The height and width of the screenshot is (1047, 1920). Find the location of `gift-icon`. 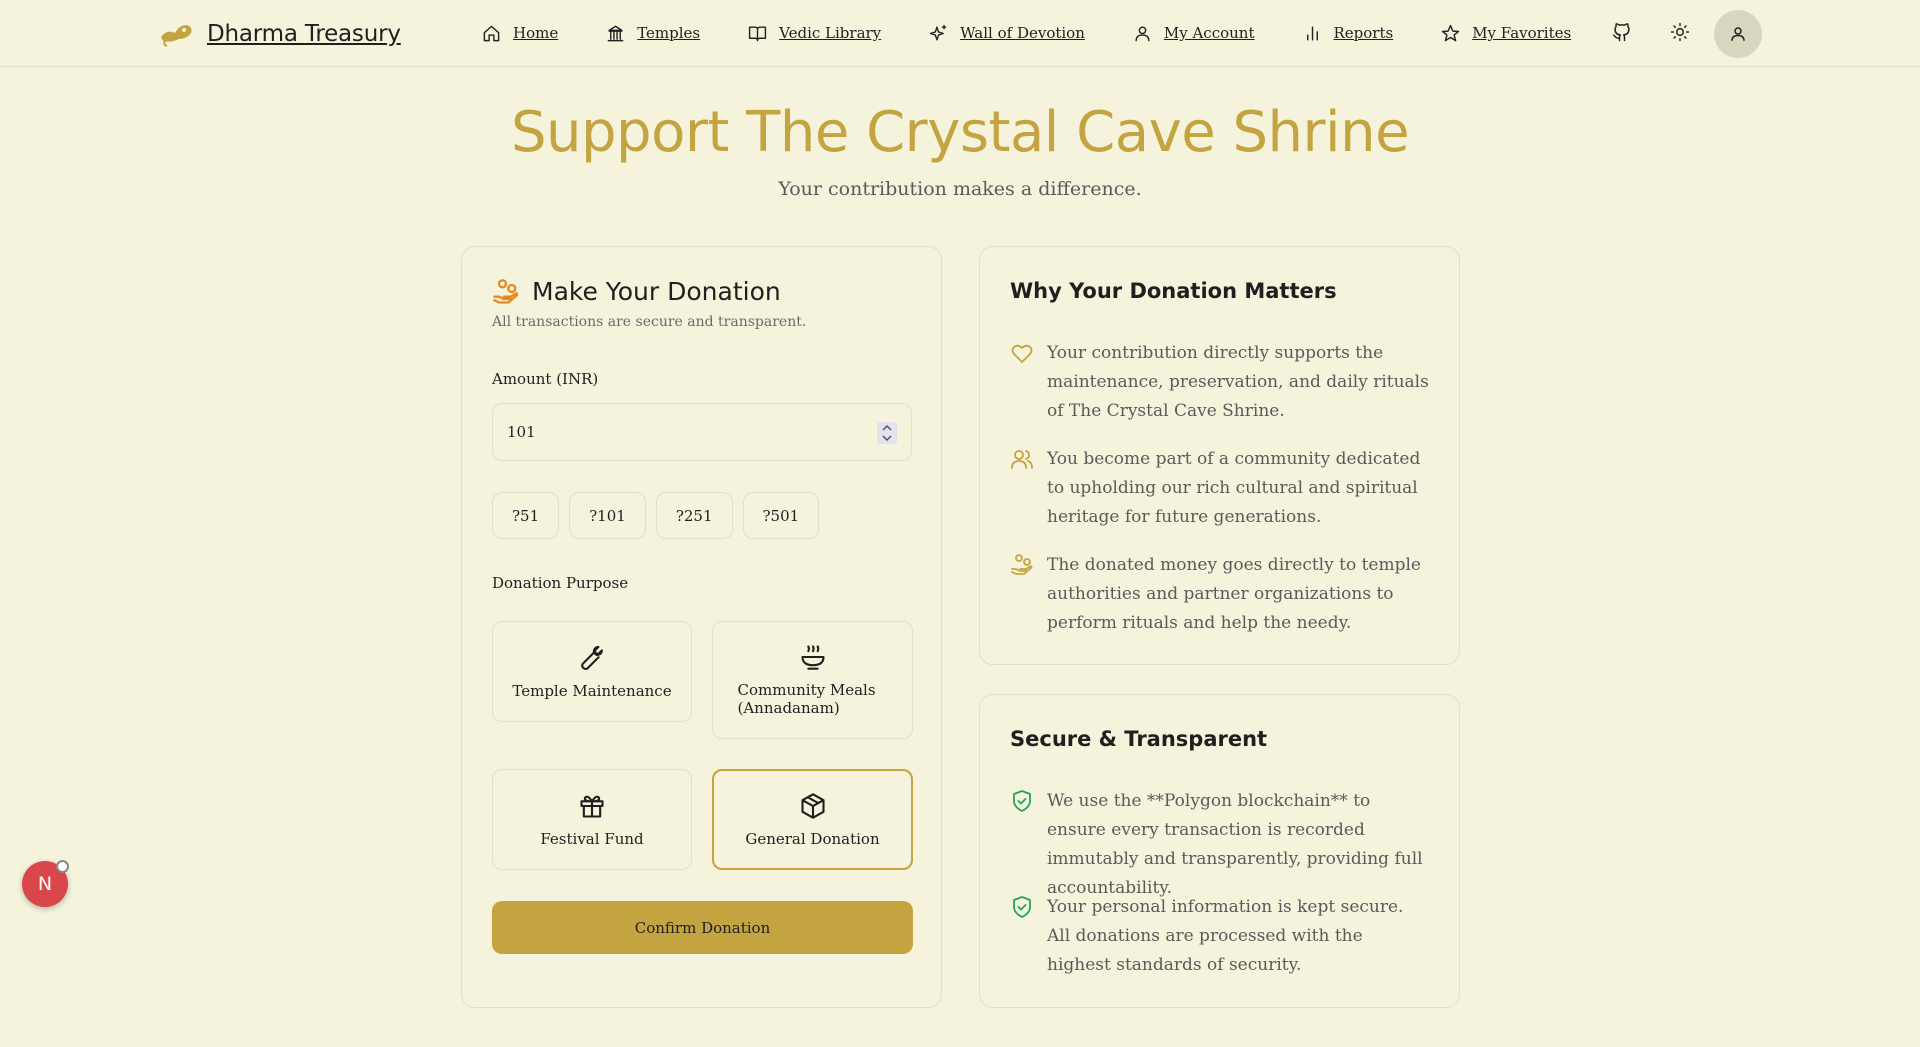

gift-icon is located at coordinates (592, 806).